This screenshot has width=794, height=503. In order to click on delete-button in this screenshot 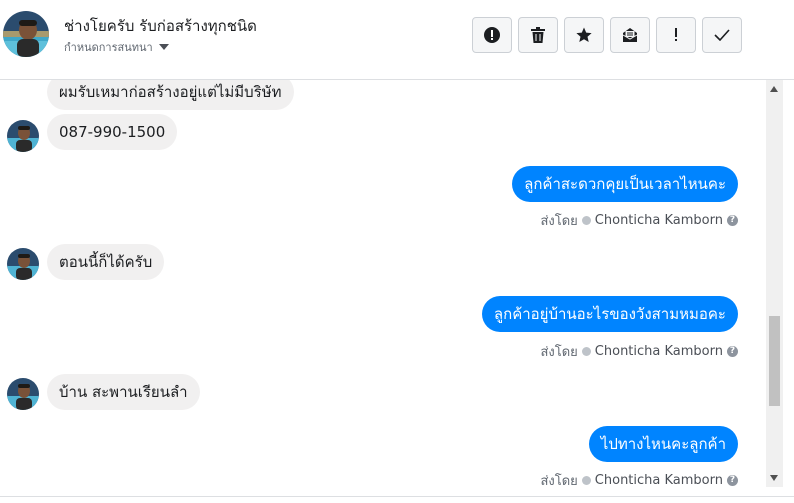, I will do `click(538, 35)`.